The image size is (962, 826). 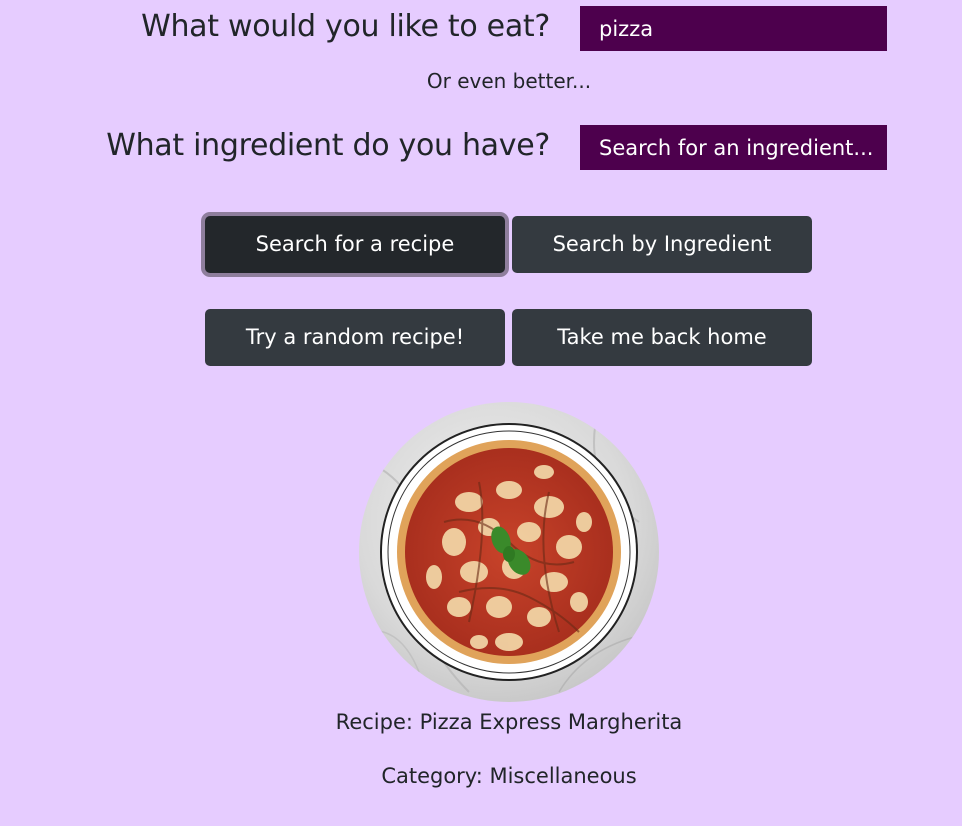 I want to click on meal-question-label: What would you like to eat?, so click(x=345, y=26).